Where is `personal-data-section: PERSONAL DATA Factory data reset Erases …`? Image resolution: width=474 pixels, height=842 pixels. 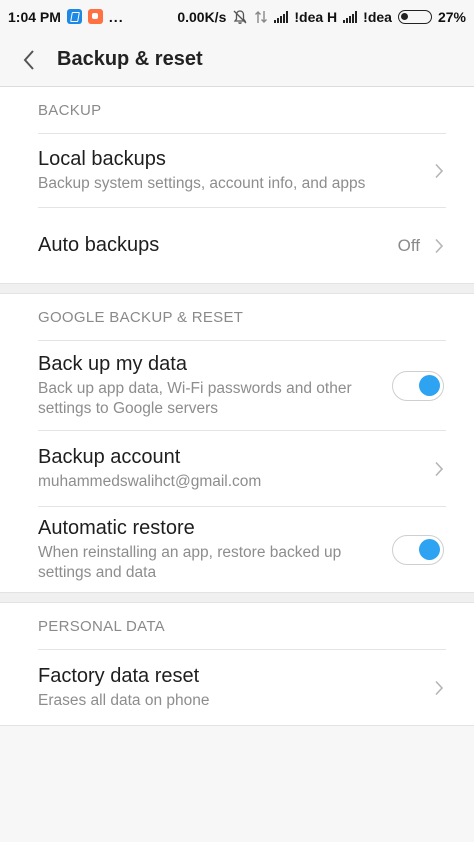
personal-data-section: PERSONAL DATA Factory data reset Erases … is located at coordinates (237, 664).